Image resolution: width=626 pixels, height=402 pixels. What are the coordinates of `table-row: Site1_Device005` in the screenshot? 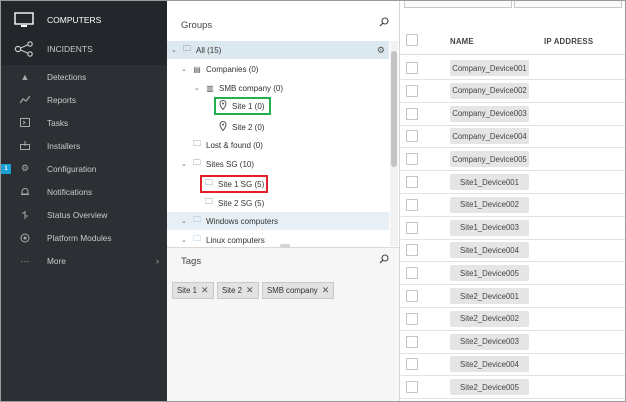 It's located at (512, 274).